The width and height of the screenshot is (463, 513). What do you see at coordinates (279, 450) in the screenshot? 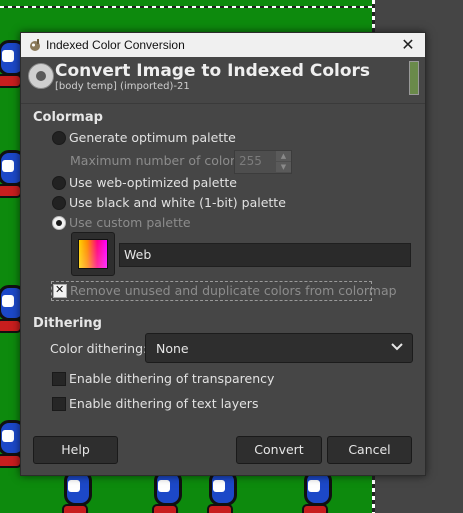
I see `convert-button: Convert` at bounding box center [279, 450].